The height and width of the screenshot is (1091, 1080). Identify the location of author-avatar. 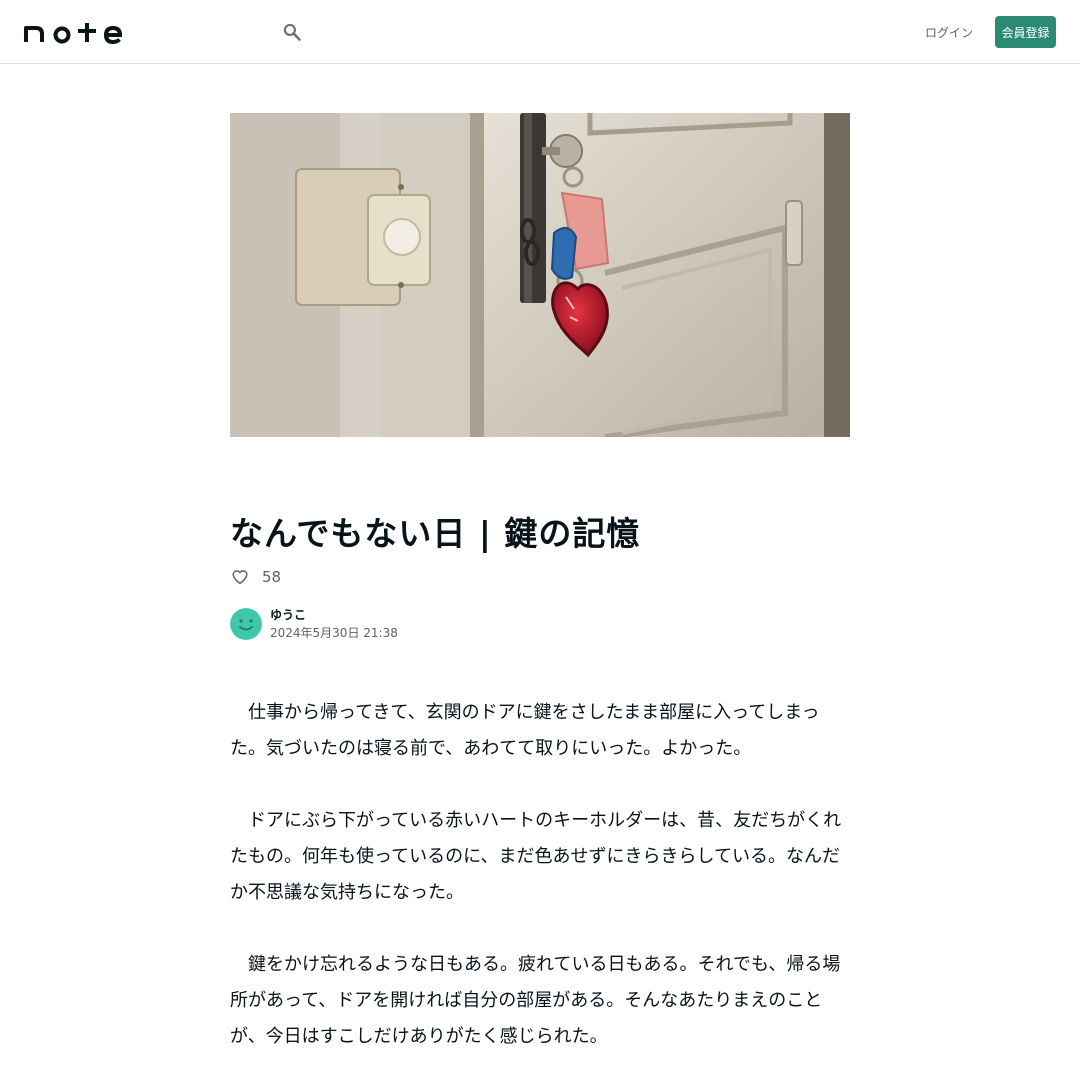
(246, 624).